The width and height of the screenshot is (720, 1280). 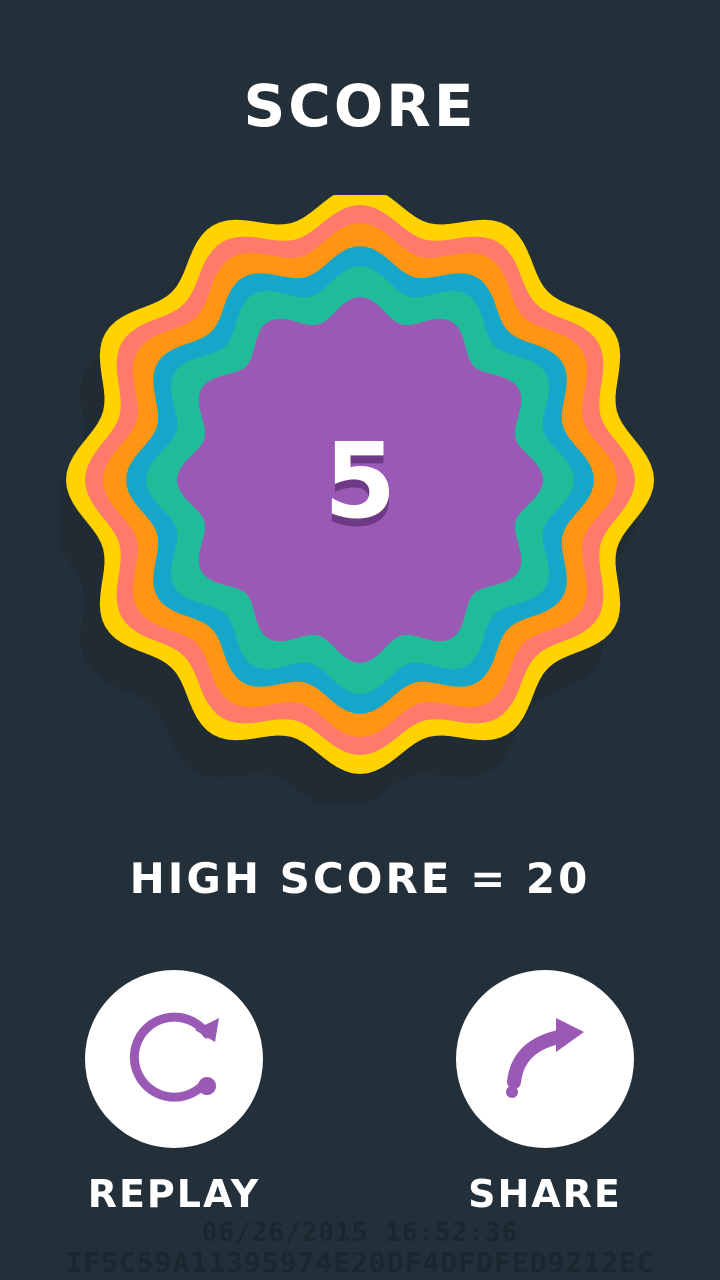 I want to click on replay-icon, so click(x=174, y=1057).